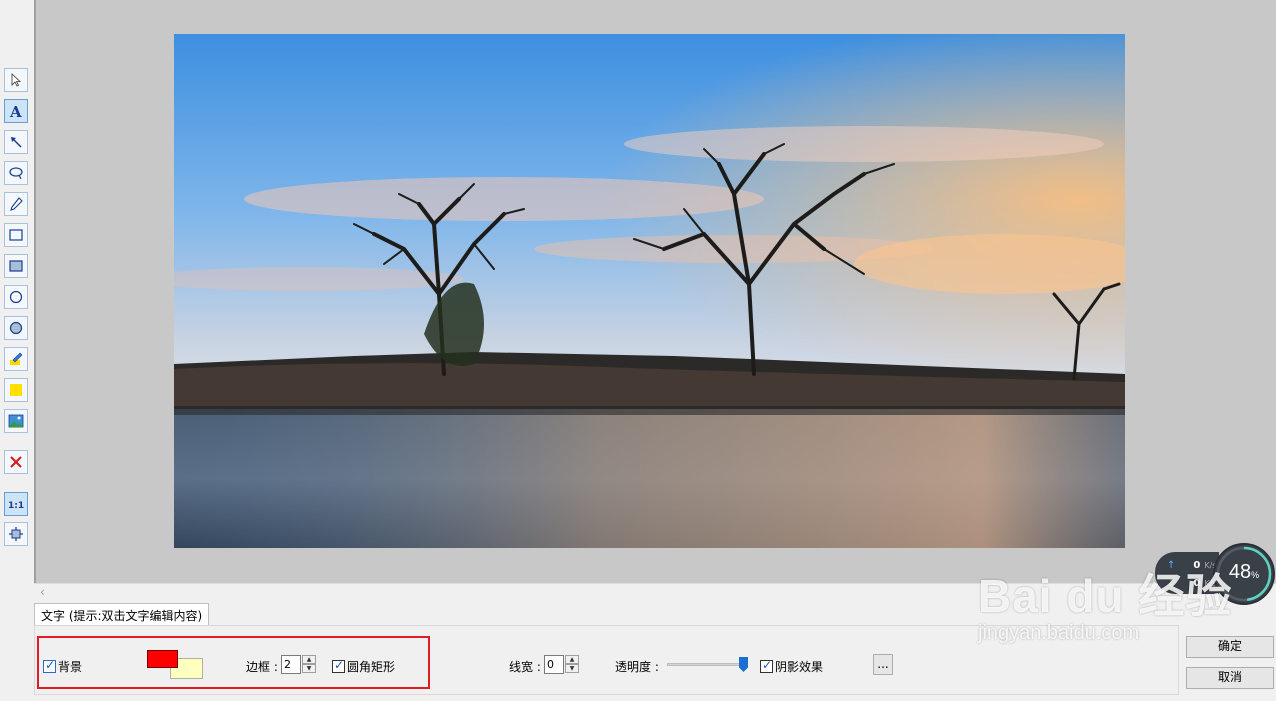 The height and width of the screenshot is (701, 1276). I want to click on text-icon: A, so click(15, 111).